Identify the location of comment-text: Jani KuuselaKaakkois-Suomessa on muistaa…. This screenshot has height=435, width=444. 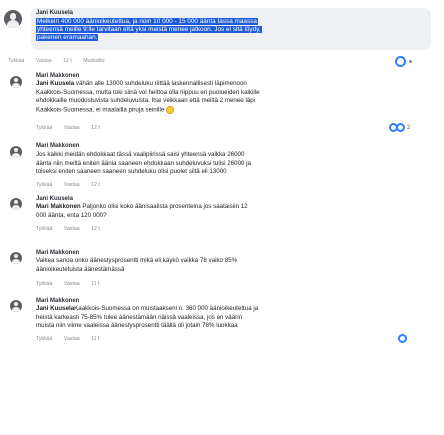
(147, 317).